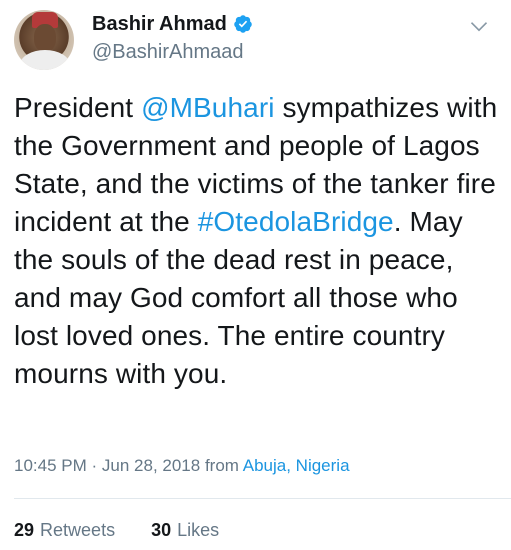  I want to click on engagement-stats: 29 Retweets 30 Likes, so click(116, 530).